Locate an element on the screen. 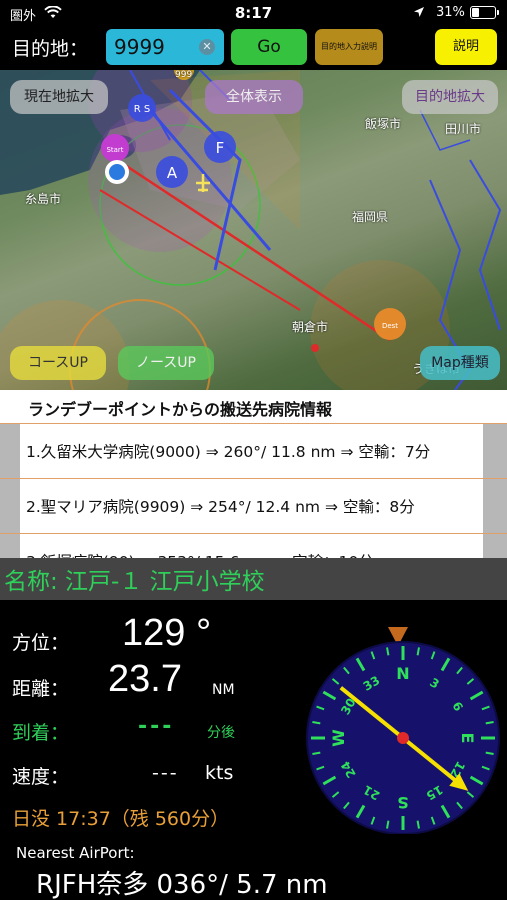 This screenshot has width=507, height=900. heading-label: 方位： is located at coordinates (41, 643).